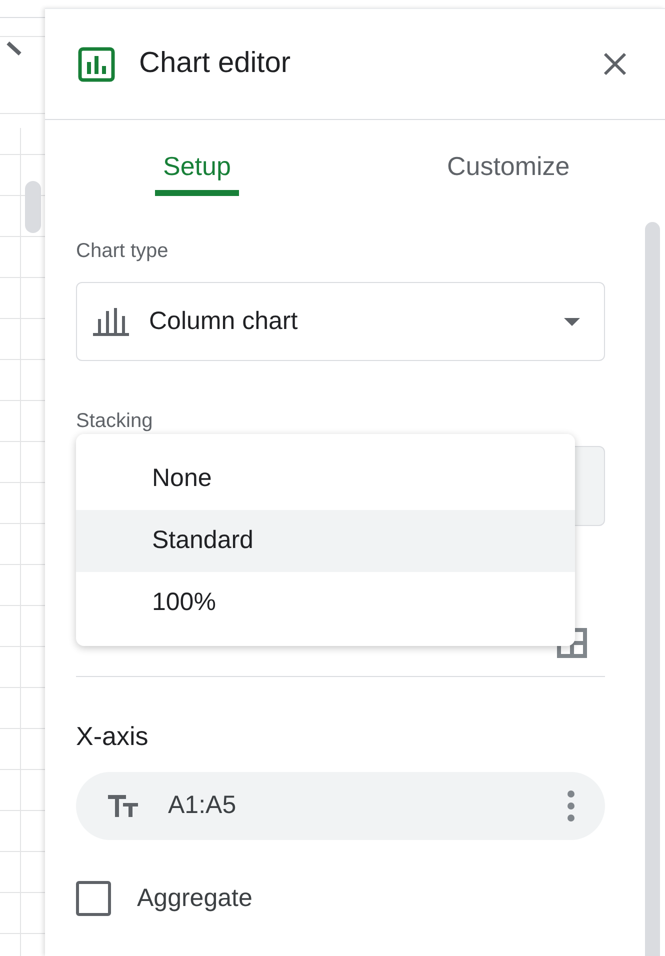 Image resolution: width=665 pixels, height=956 pixels. What do you see at coordinates (508, 167) in the screenshot?
I see `tab: Customize` at bounding box center [508, 167].